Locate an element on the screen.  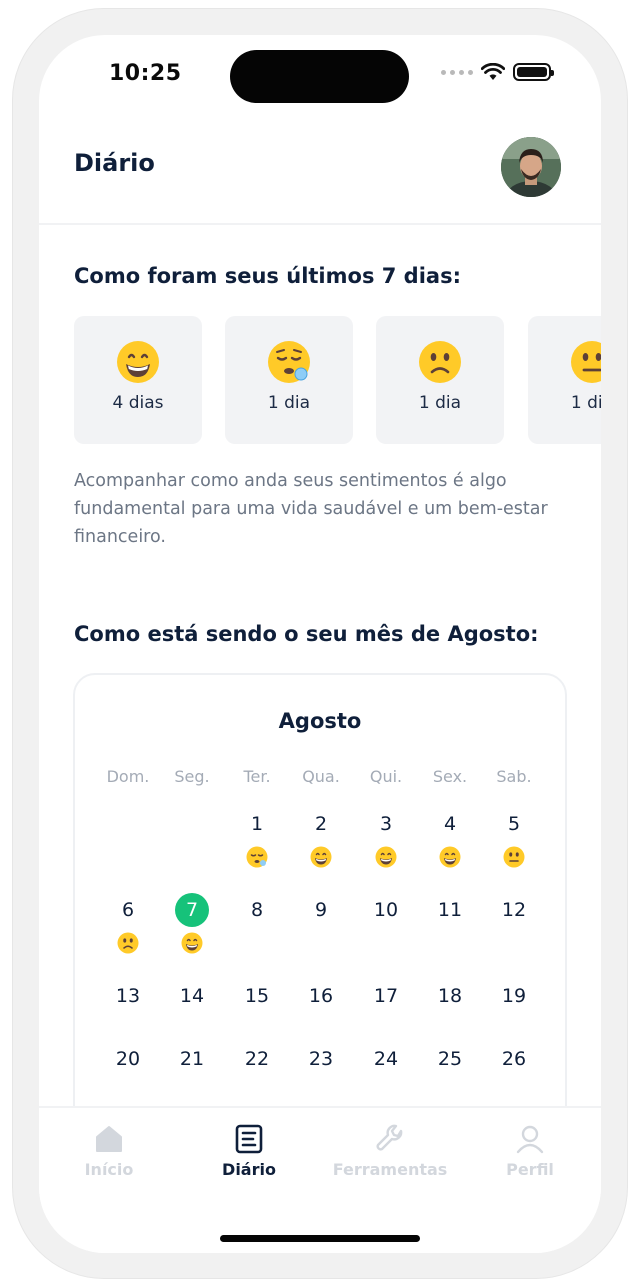
calendar-day: 13 is located at coordinates (128, 996).